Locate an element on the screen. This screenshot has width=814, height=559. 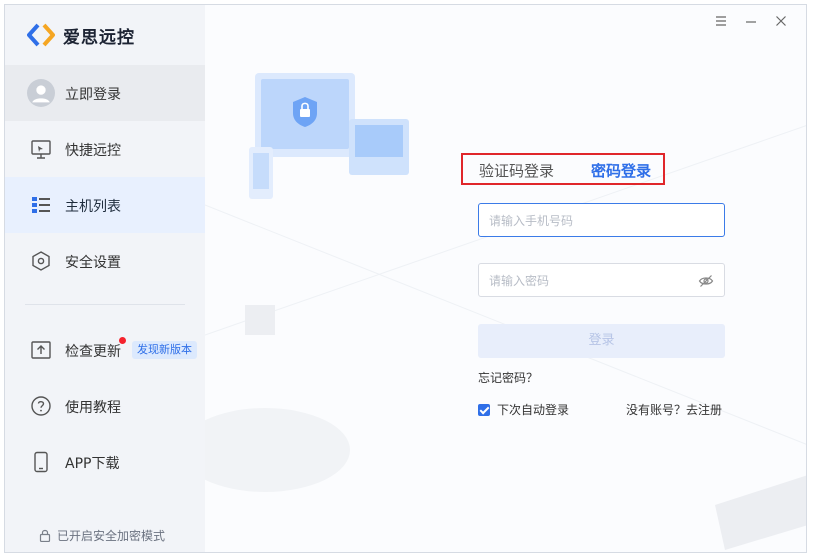
brand: 爱思远控 is located at coordinates (81, 35).